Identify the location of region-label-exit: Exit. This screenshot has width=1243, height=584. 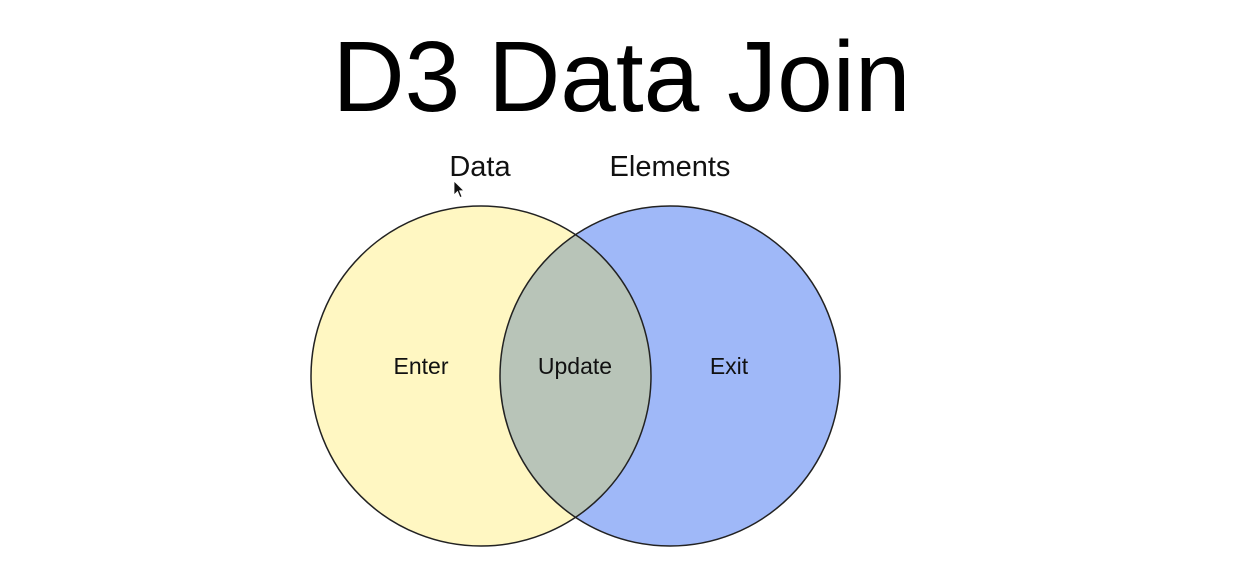
(729, 366).